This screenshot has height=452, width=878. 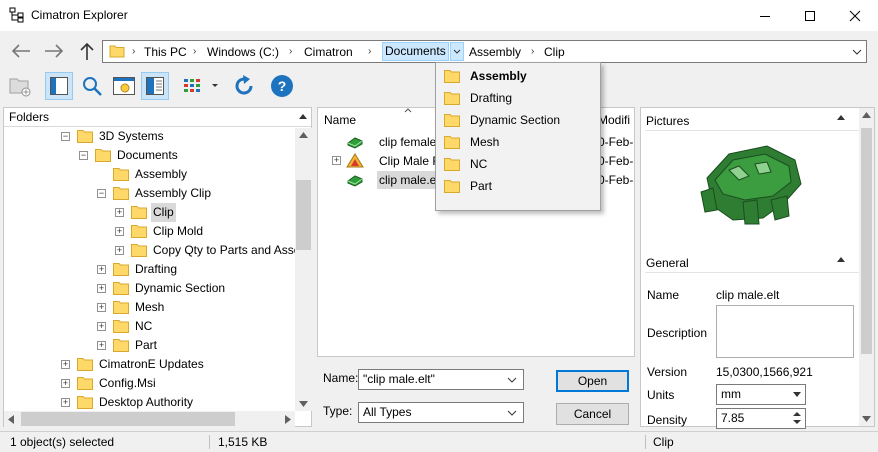 What do you see at coordinates (150, 326) in the screenshot?
I see `tree-item-nc: + NC` at bounding box center [150, 326].